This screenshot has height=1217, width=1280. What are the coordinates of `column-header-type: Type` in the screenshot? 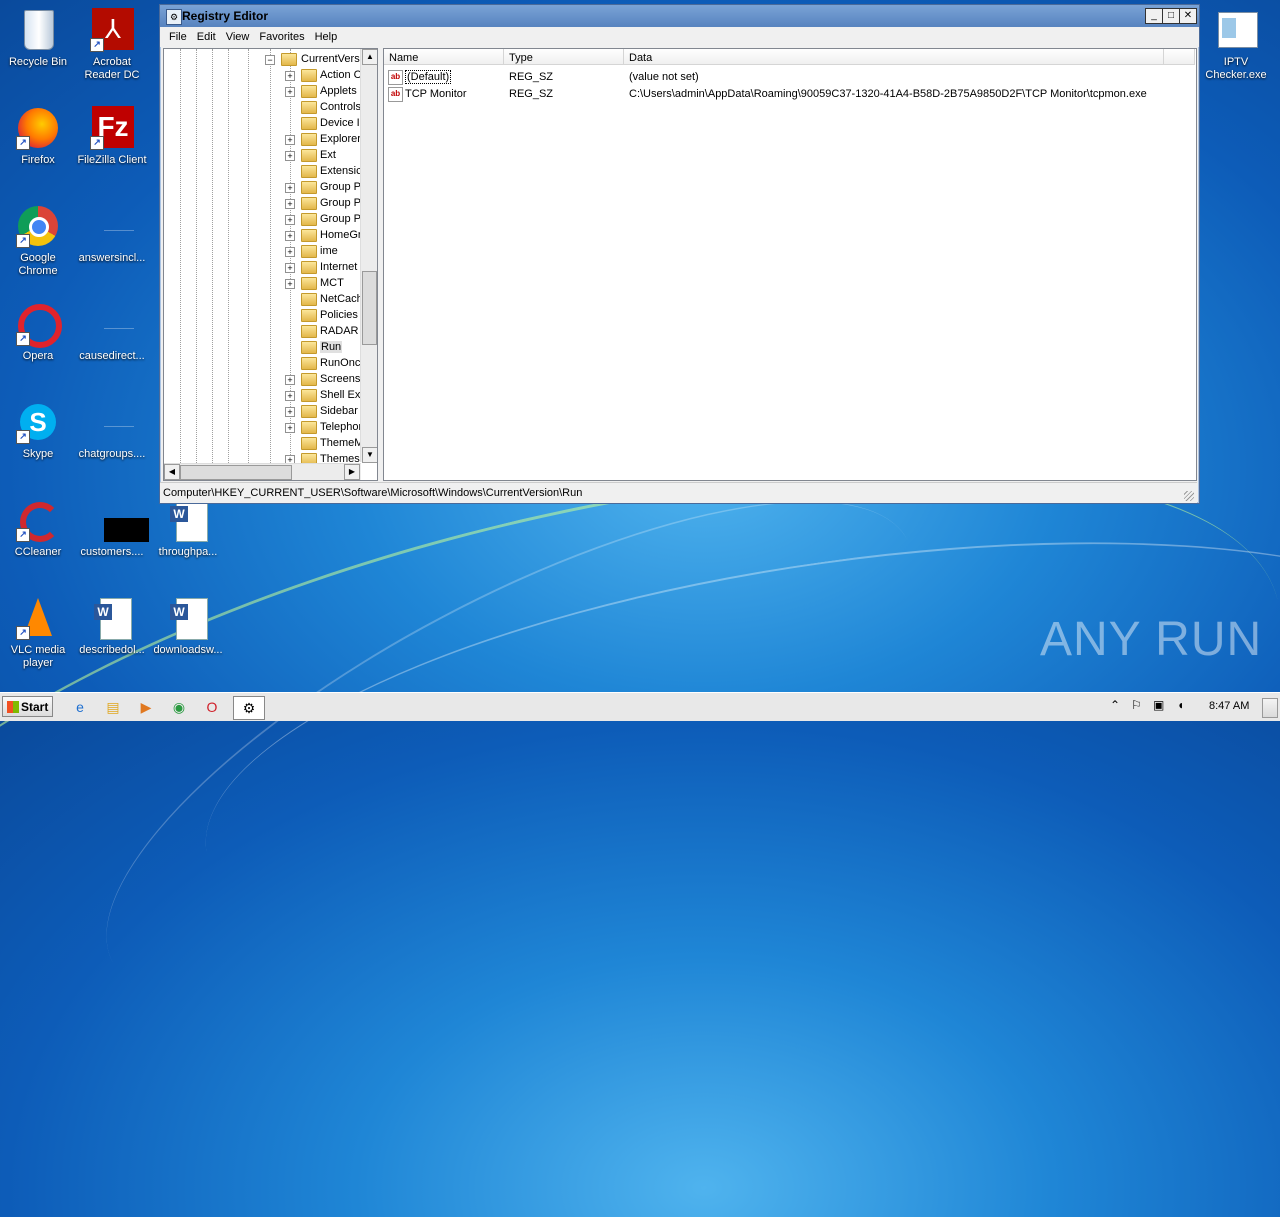 It's located at (564, 57).